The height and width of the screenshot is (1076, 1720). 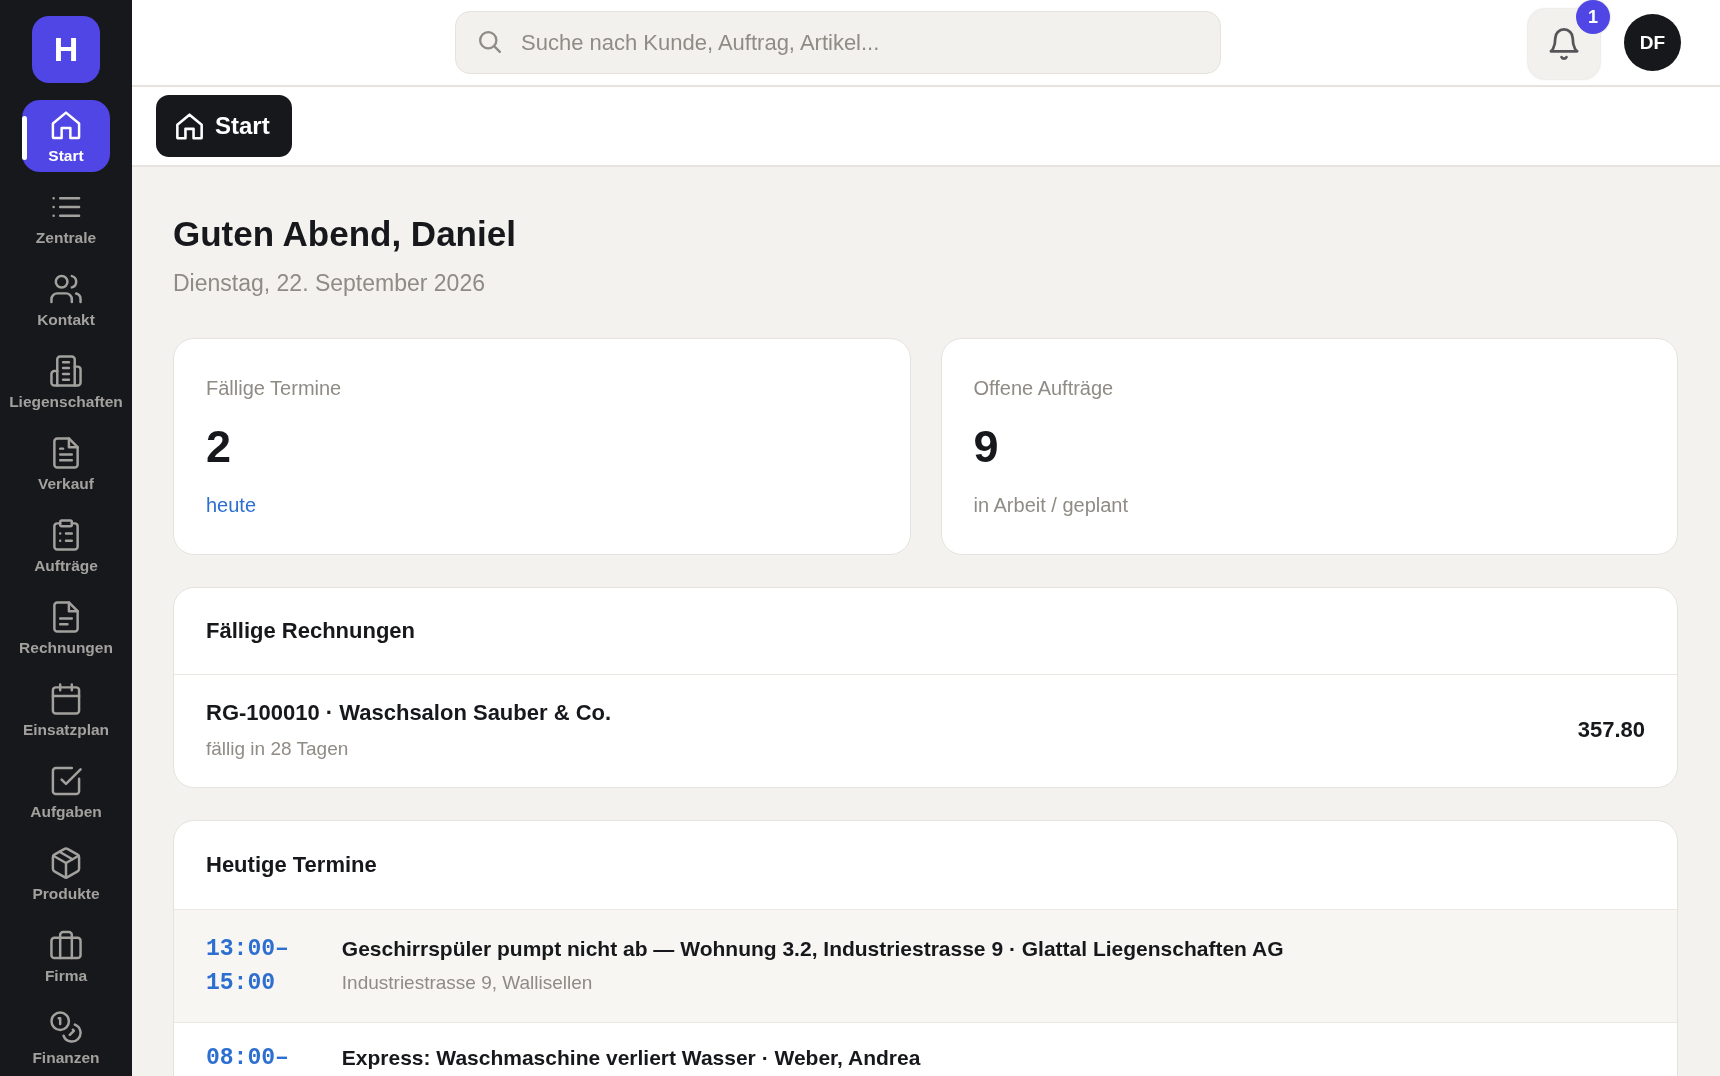 I want to click on appointment-time: 13:00–15:00, so click(x=247, y=966).